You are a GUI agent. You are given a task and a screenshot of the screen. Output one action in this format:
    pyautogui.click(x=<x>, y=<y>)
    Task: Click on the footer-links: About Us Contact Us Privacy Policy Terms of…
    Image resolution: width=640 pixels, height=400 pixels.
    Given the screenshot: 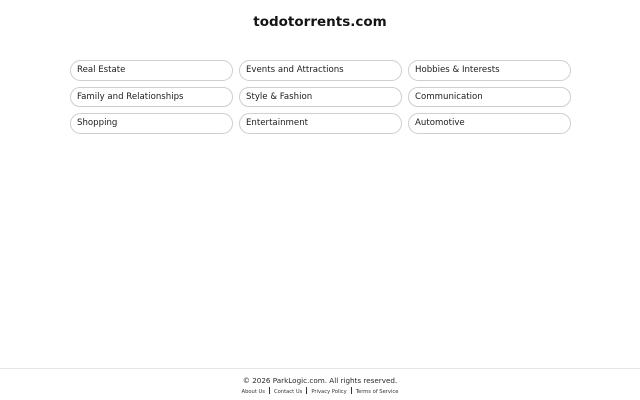 What is the action you would take?
    pyautogui.click(x=320, y=391)
    